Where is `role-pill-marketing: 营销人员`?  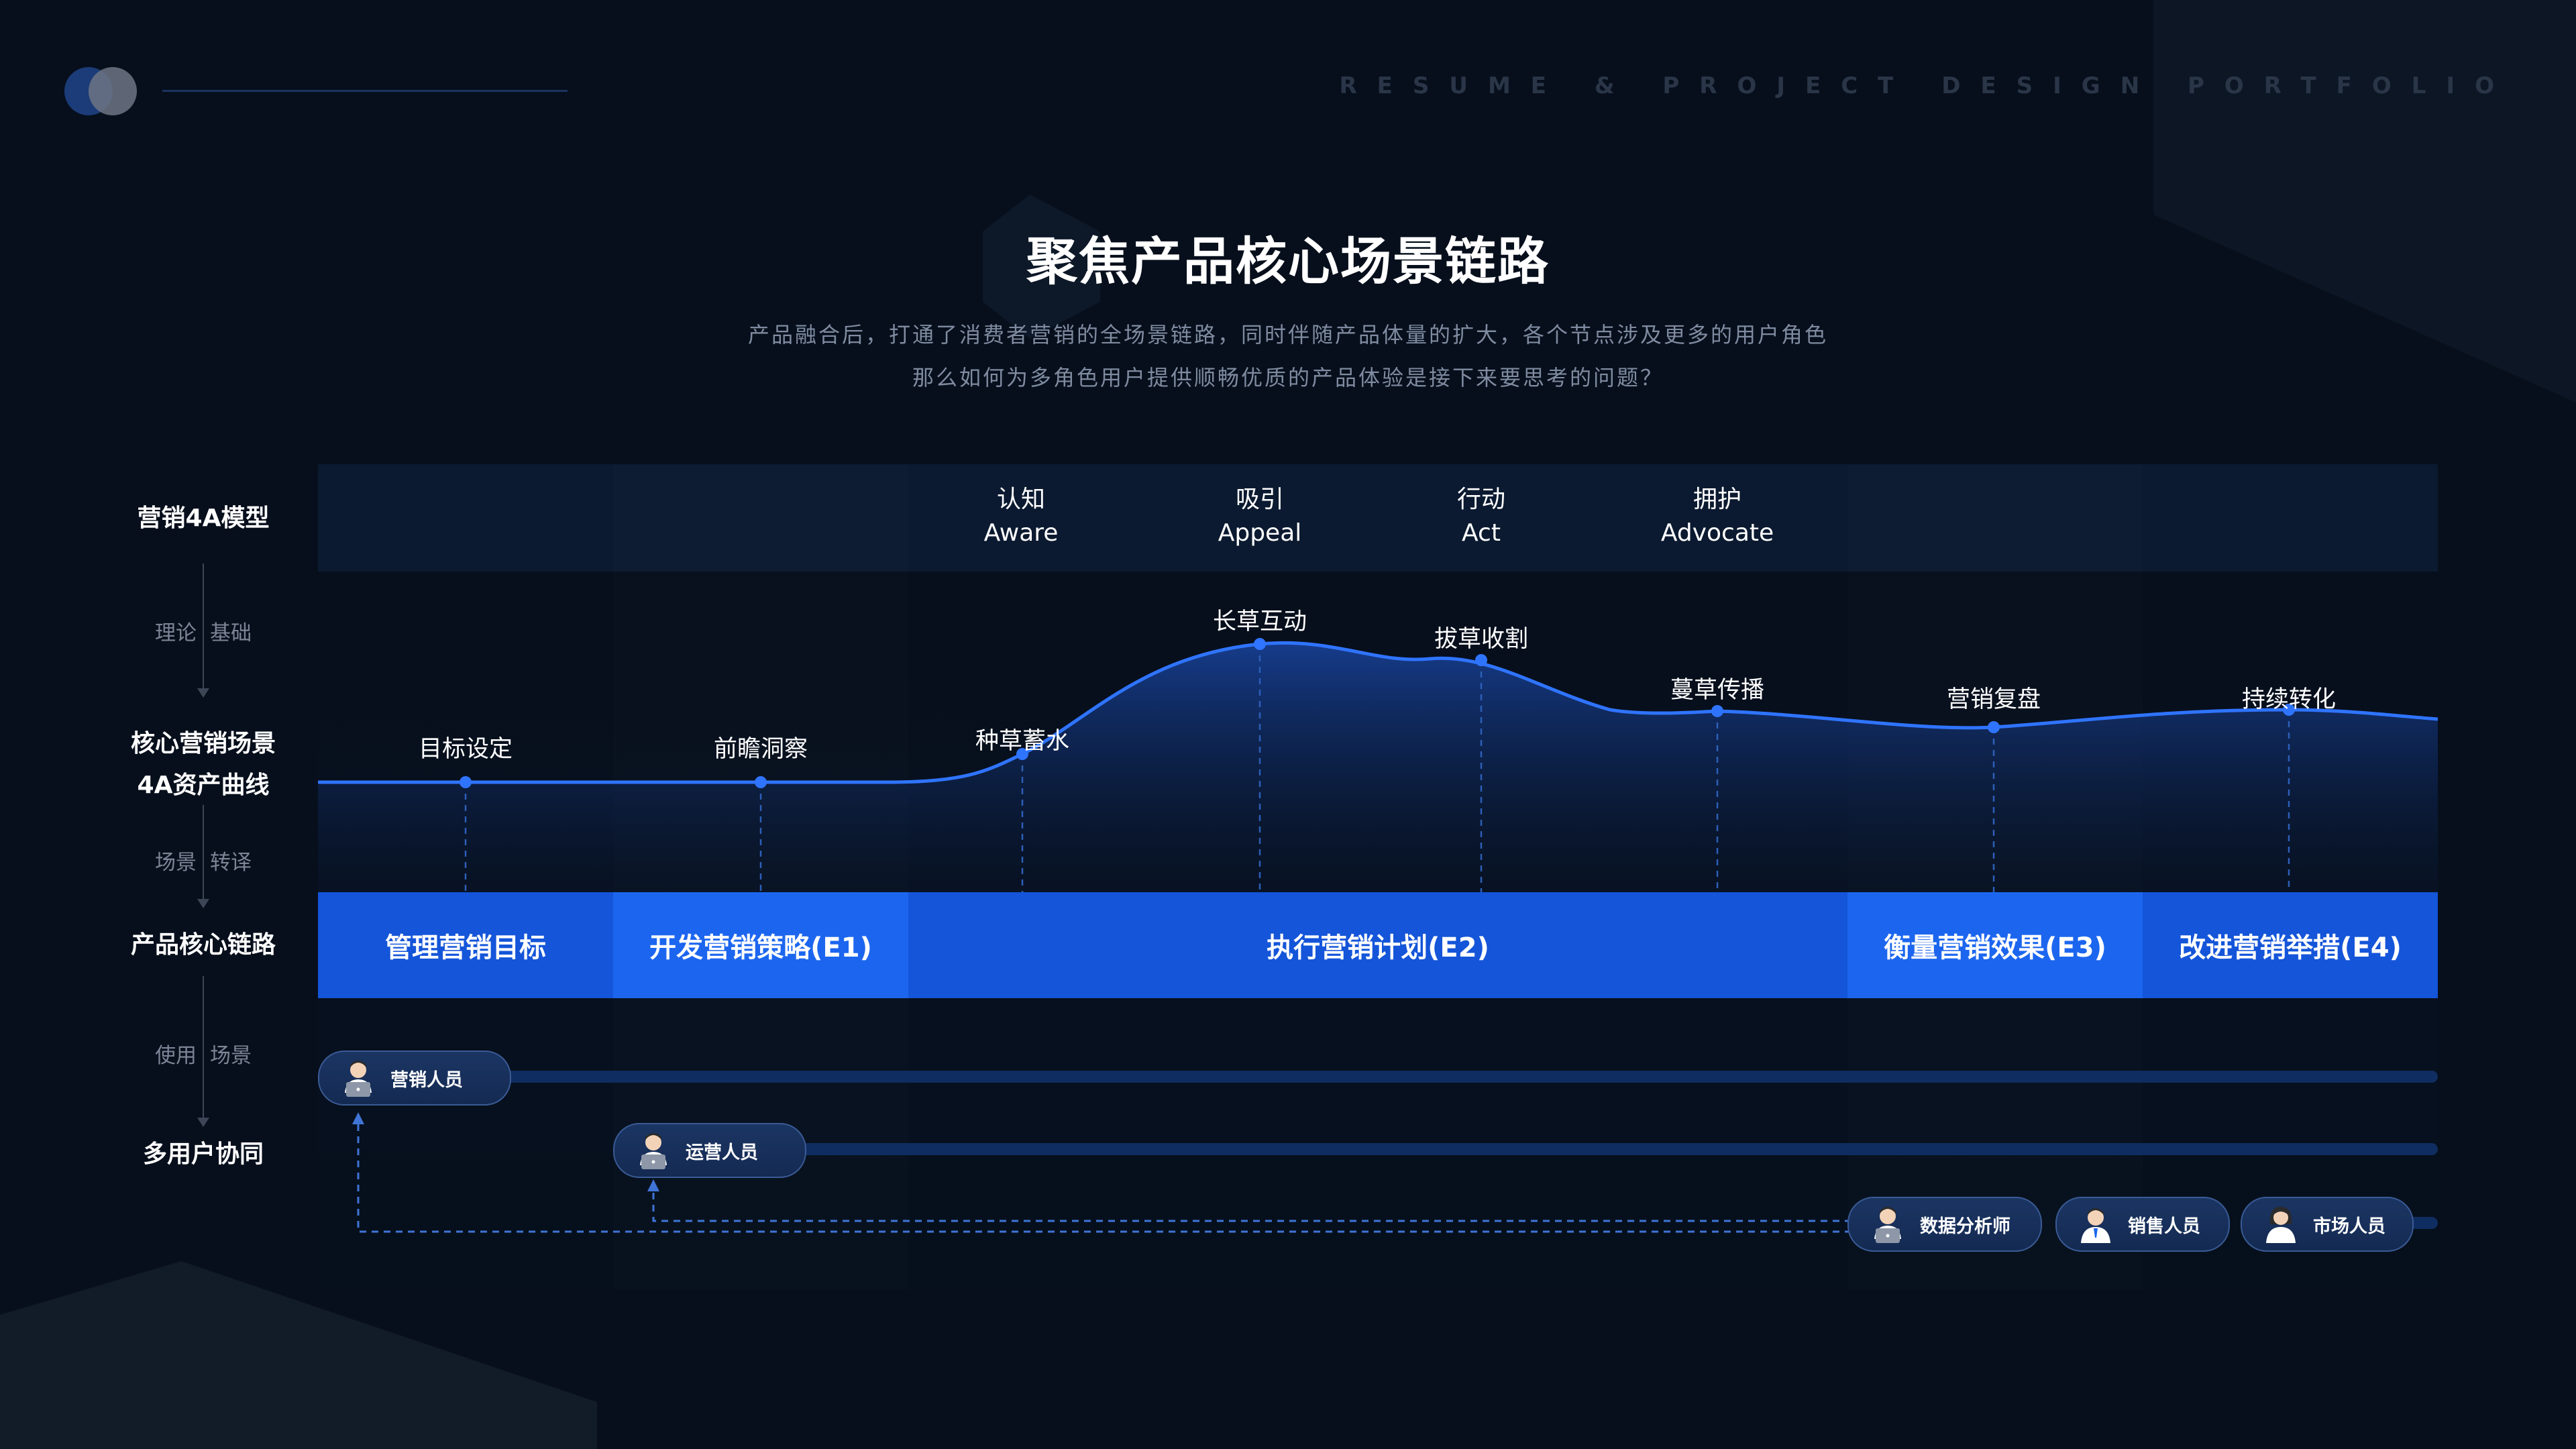
role-pill-marketing: 营销人员 is located at coordinates (414, 1078).